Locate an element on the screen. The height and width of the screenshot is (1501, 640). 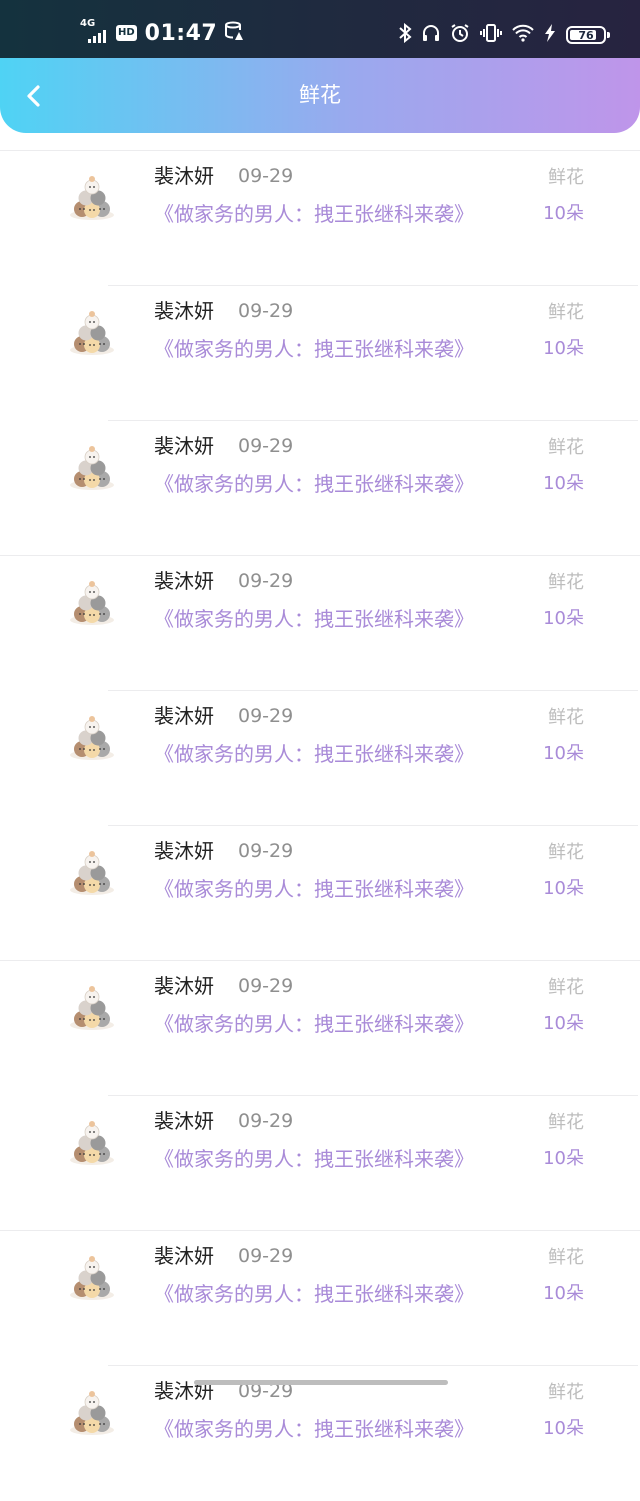
status-bar-left: 4G HD 01:47 is located at coordinates (162, 33).